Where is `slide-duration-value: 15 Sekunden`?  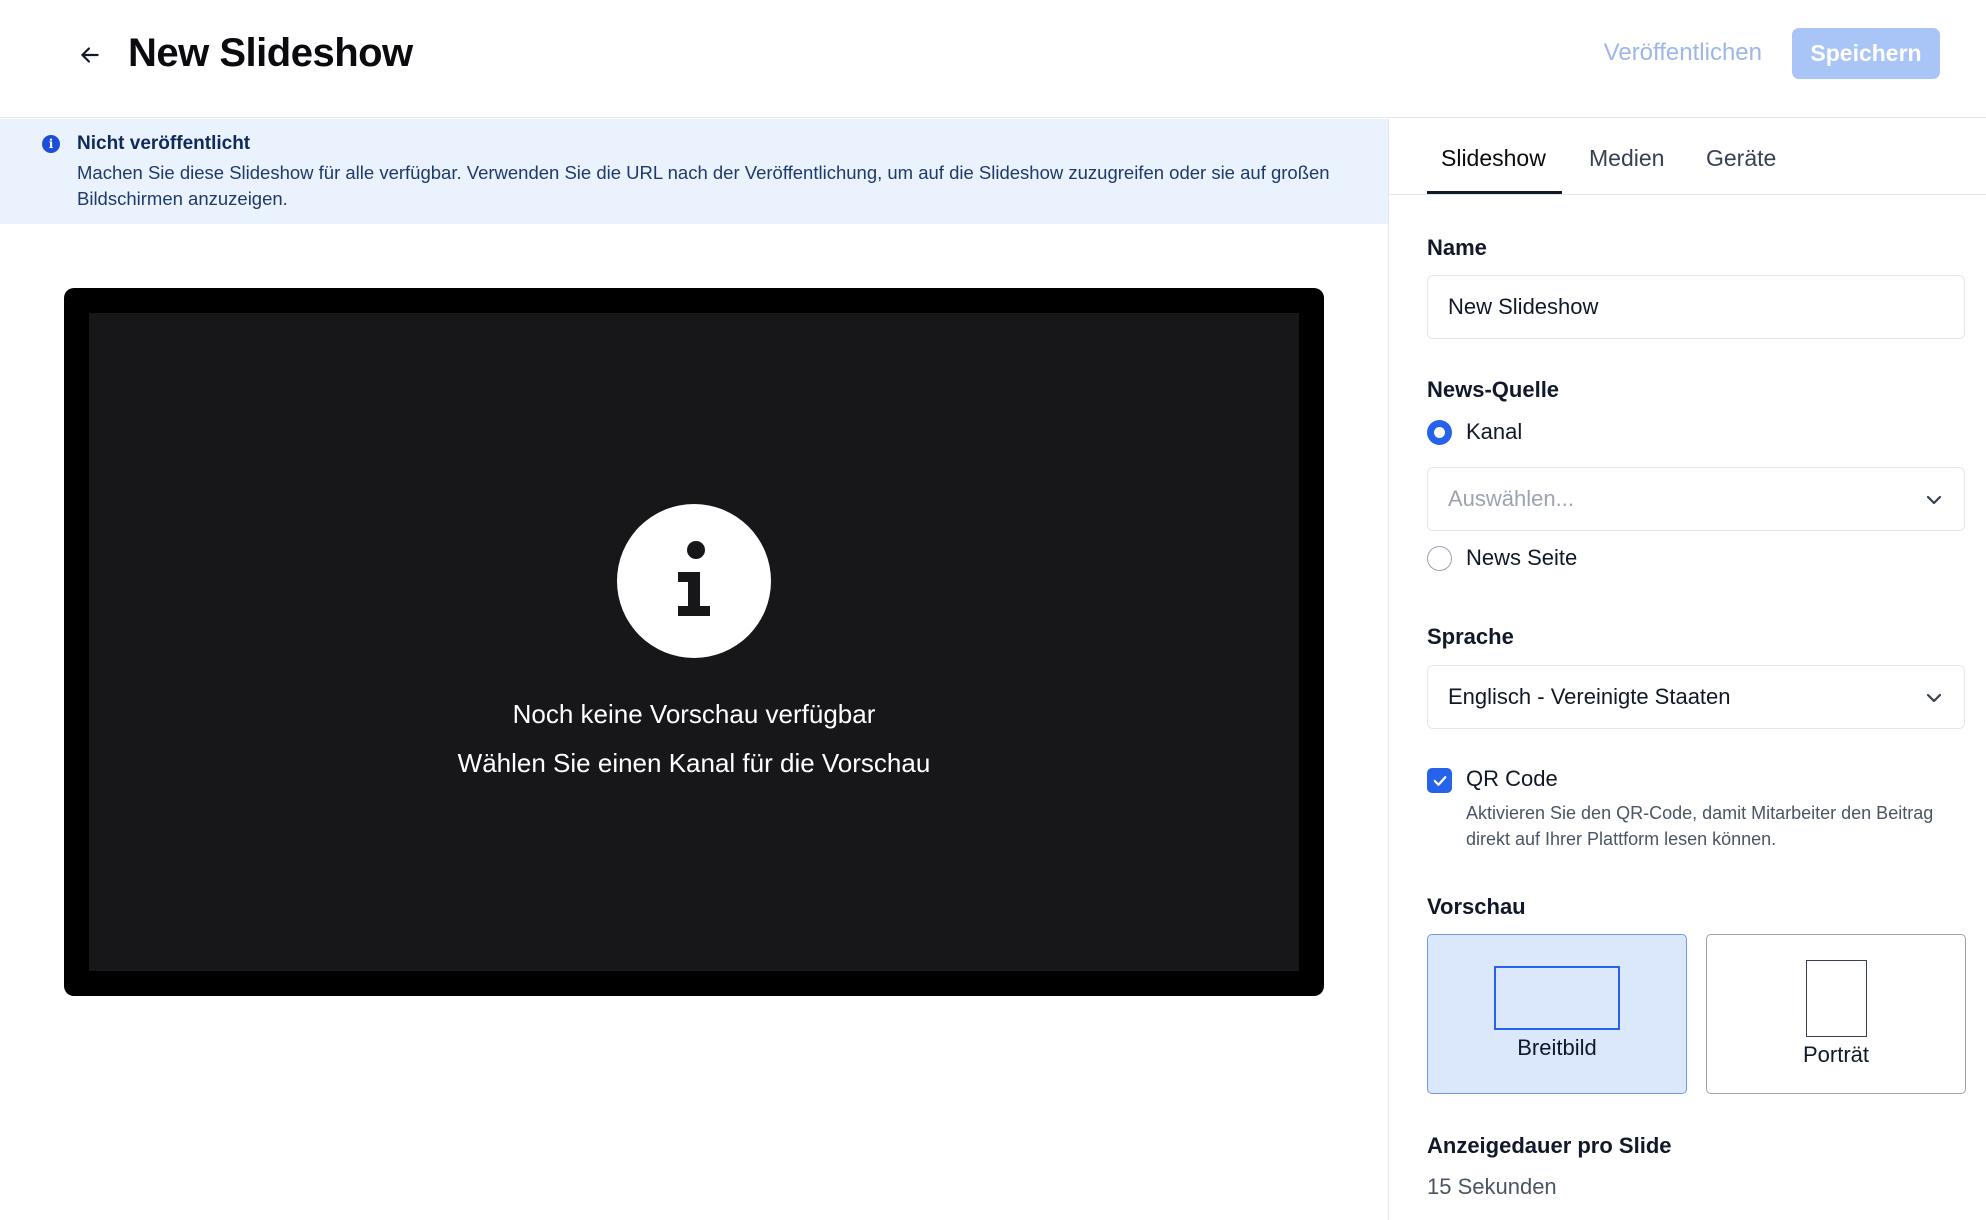 slide-duration-value: 15 Sekunden is located at coordinates (1492, 1187).